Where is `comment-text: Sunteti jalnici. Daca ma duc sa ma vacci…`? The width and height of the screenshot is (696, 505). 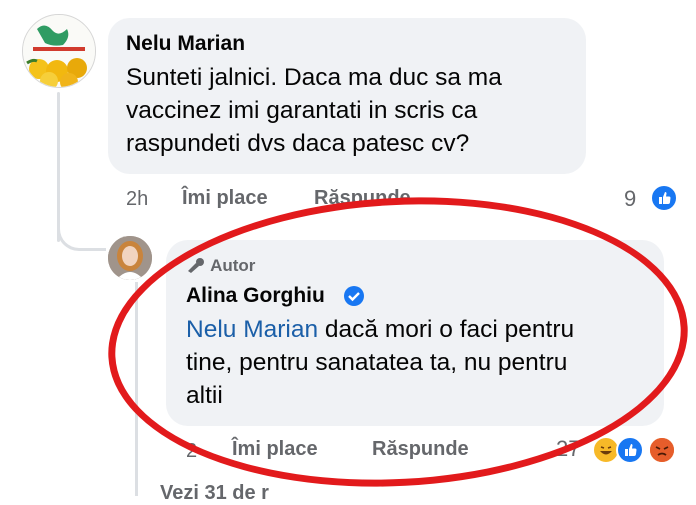 comment-text: Sunteti jalnici. Daca ma duc sa ma vacci… is located at coordinates (314, 110).